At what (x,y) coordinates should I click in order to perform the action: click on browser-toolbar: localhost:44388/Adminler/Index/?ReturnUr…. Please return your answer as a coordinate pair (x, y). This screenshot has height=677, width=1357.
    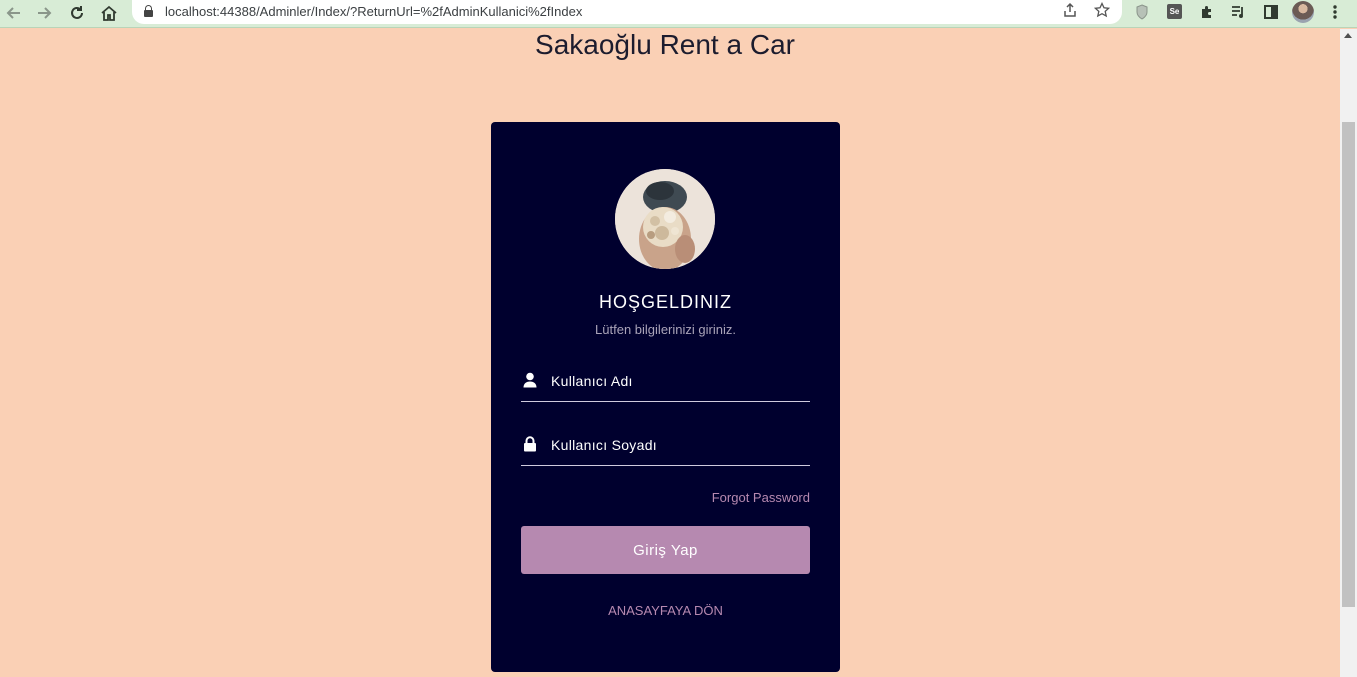
    Looking at the image, I should click on (678, 14).